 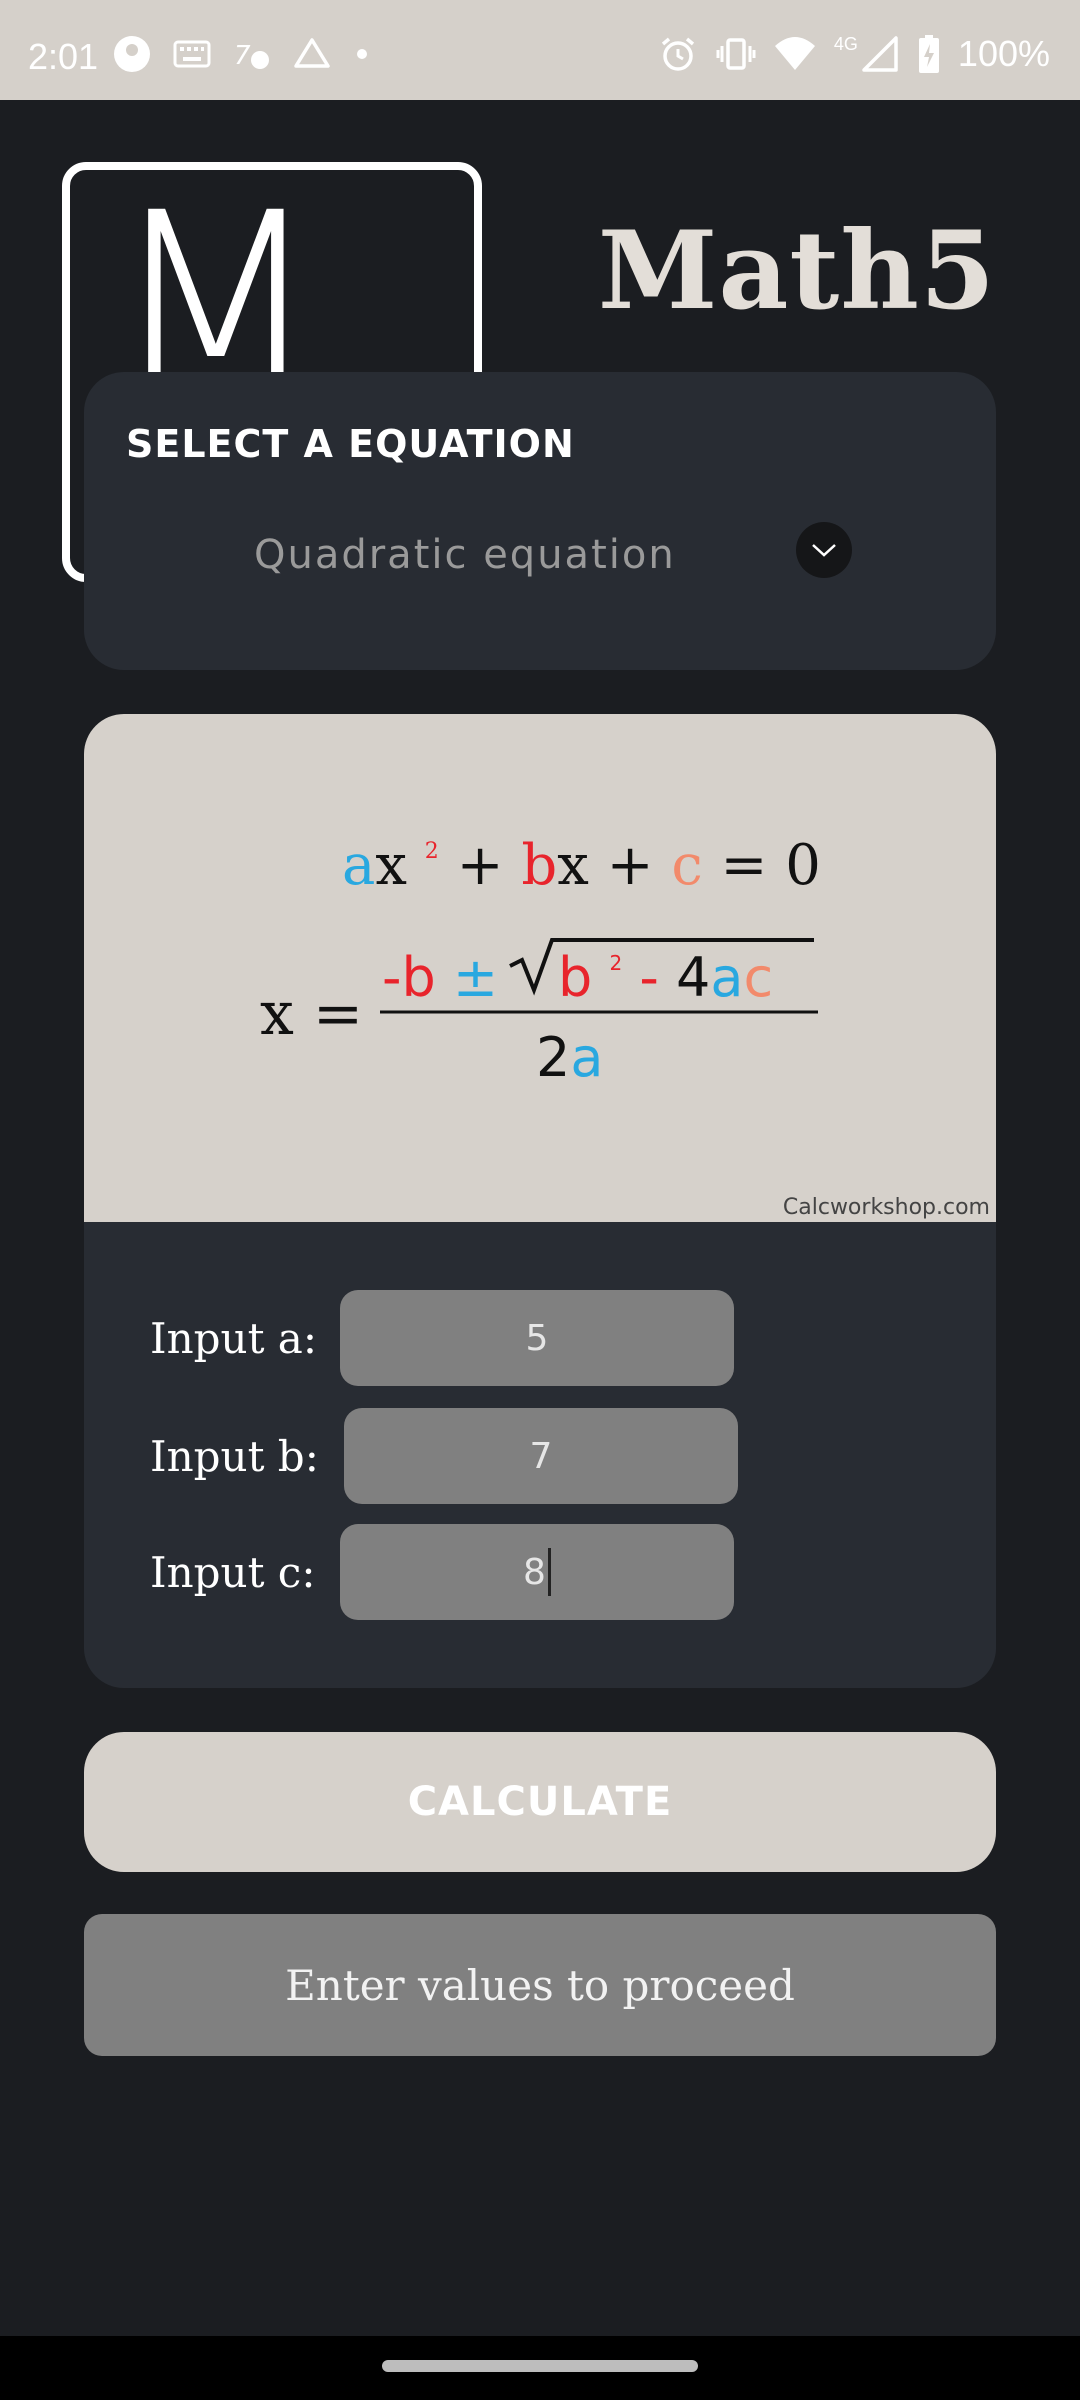 I want to click on result-display: Enter values to proceed, so click(x=540, y=1985).